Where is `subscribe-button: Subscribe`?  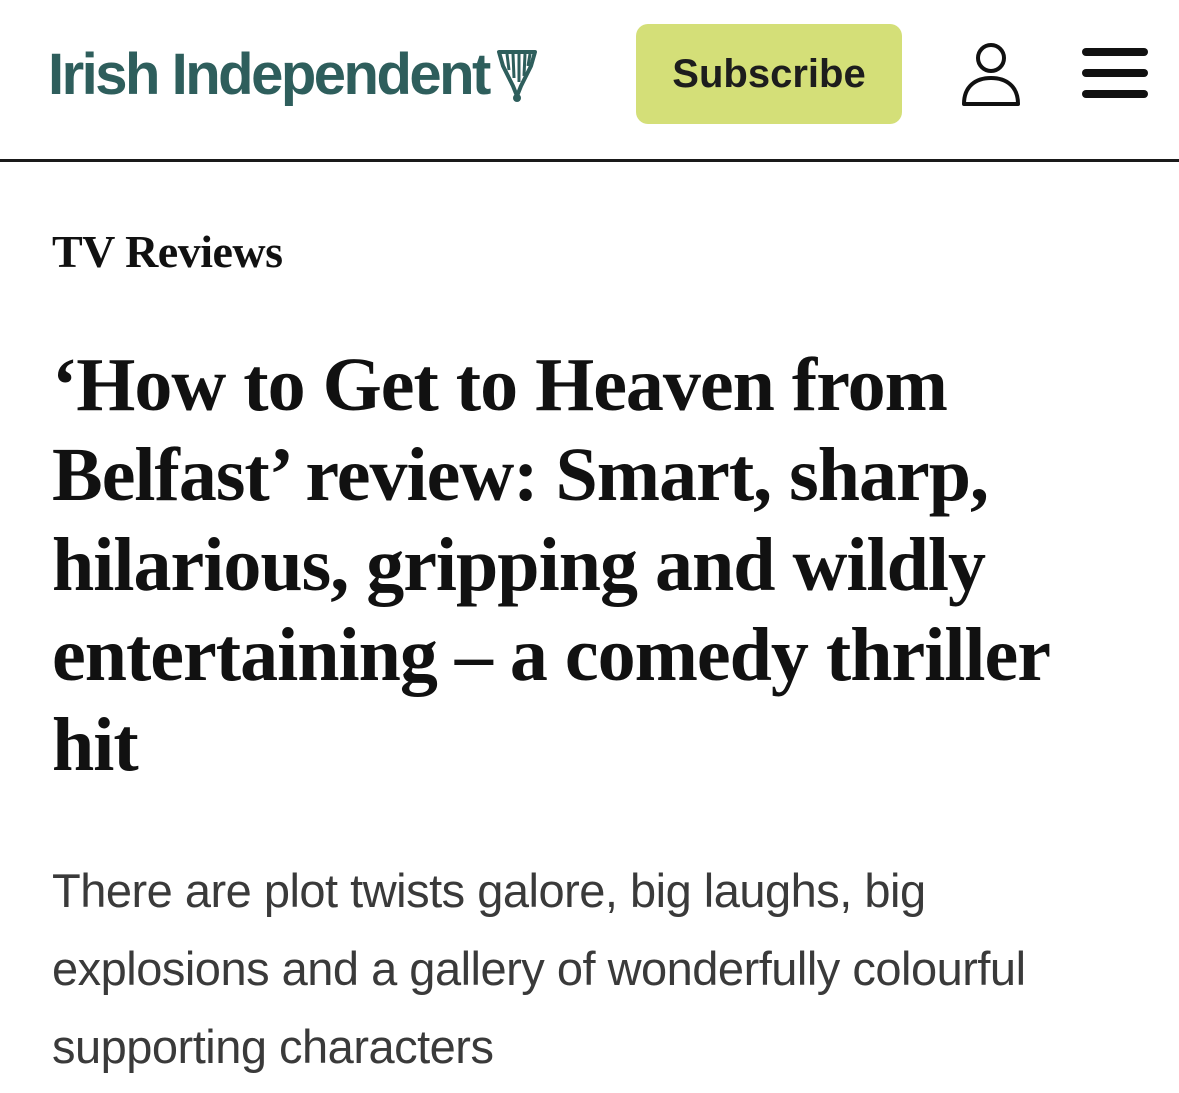 subscribe-button: Subscribe is located at coordinates (769, 74).